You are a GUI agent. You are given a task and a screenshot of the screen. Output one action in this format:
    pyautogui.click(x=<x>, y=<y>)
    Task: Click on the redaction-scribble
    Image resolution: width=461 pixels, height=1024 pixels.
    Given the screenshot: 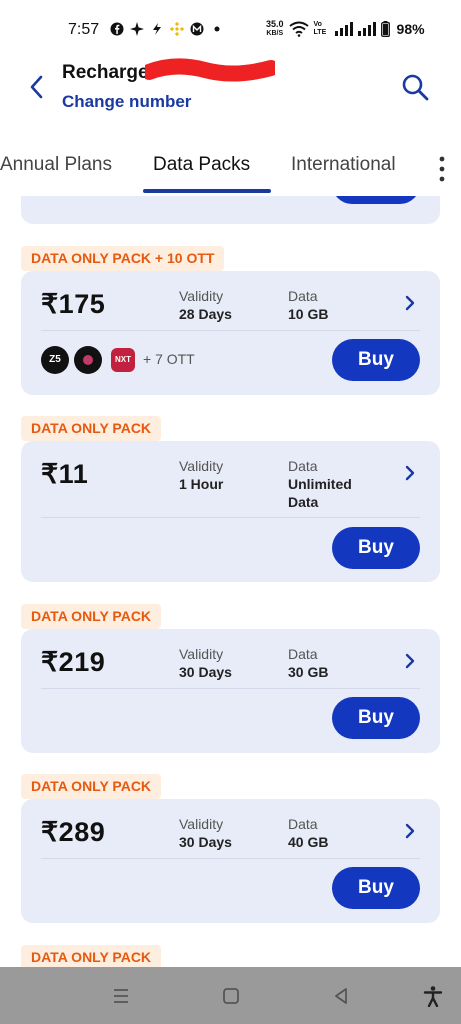 What is the action you would take?
    pyautogui.click(x=210, y=70)
    